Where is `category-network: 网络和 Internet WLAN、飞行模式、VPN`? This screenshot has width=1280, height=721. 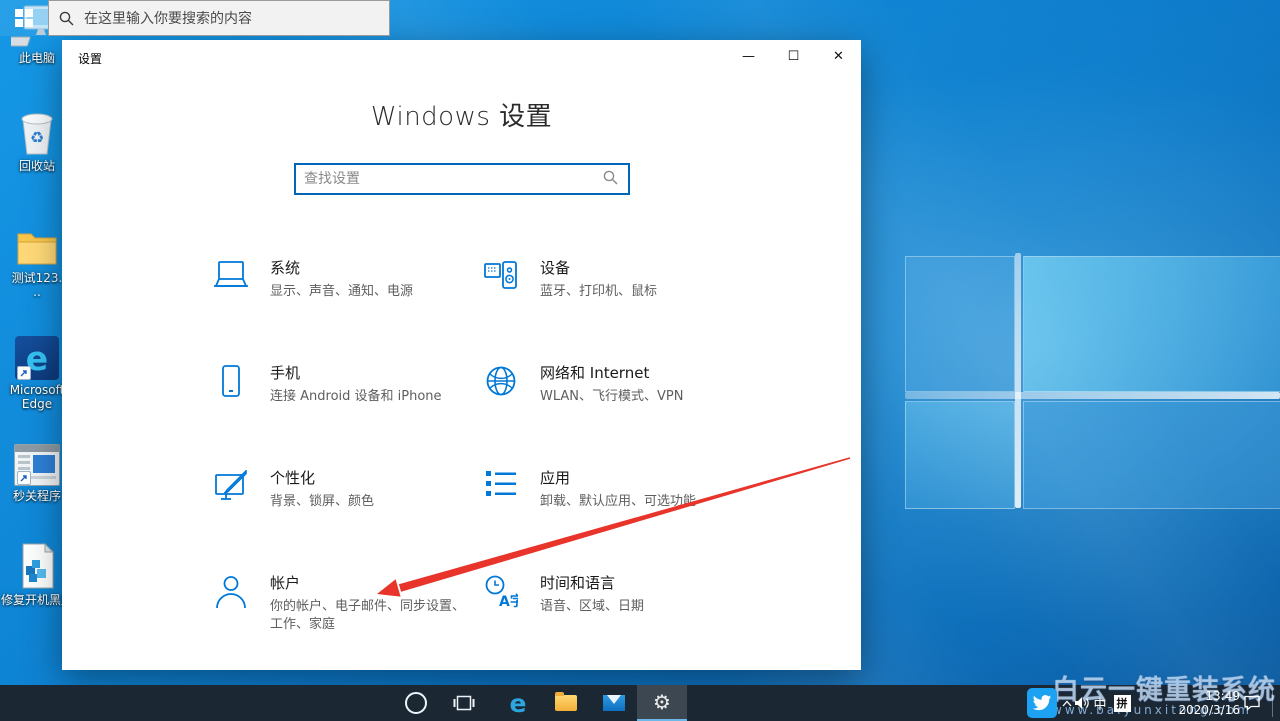 category-network: 网络和 Internet WLAN、飞行模式、VPN is located at coordinates (612, 384).